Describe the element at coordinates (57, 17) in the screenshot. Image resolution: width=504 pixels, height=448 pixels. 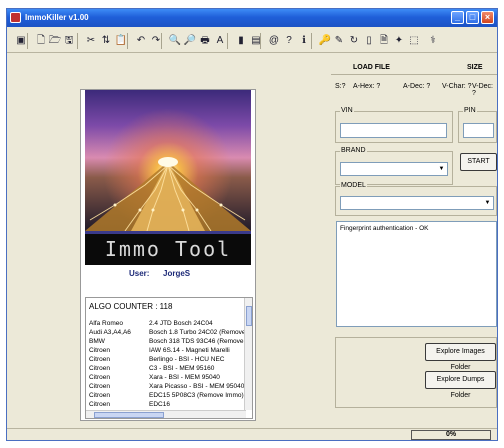
I see `window-title: ImmoKiller v1.00` at that location.